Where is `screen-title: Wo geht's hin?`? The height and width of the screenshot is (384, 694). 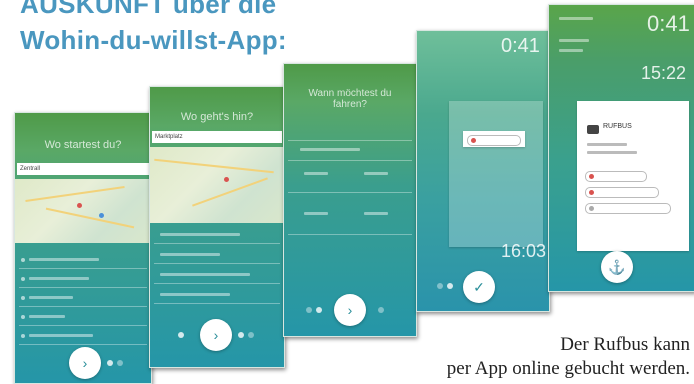 screen-title: Wo geht's hin? is located at coordinates (217, 117).